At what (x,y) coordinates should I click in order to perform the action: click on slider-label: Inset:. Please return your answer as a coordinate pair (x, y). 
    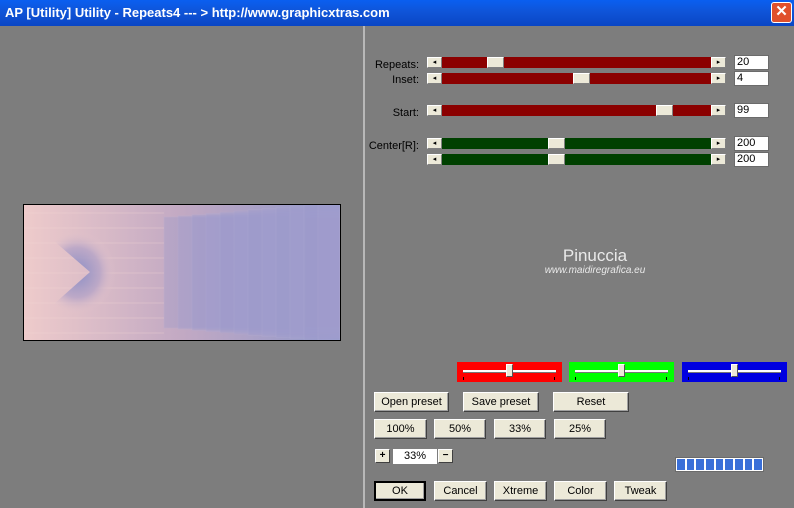
    Looking at the image, I should click on (405, 80).